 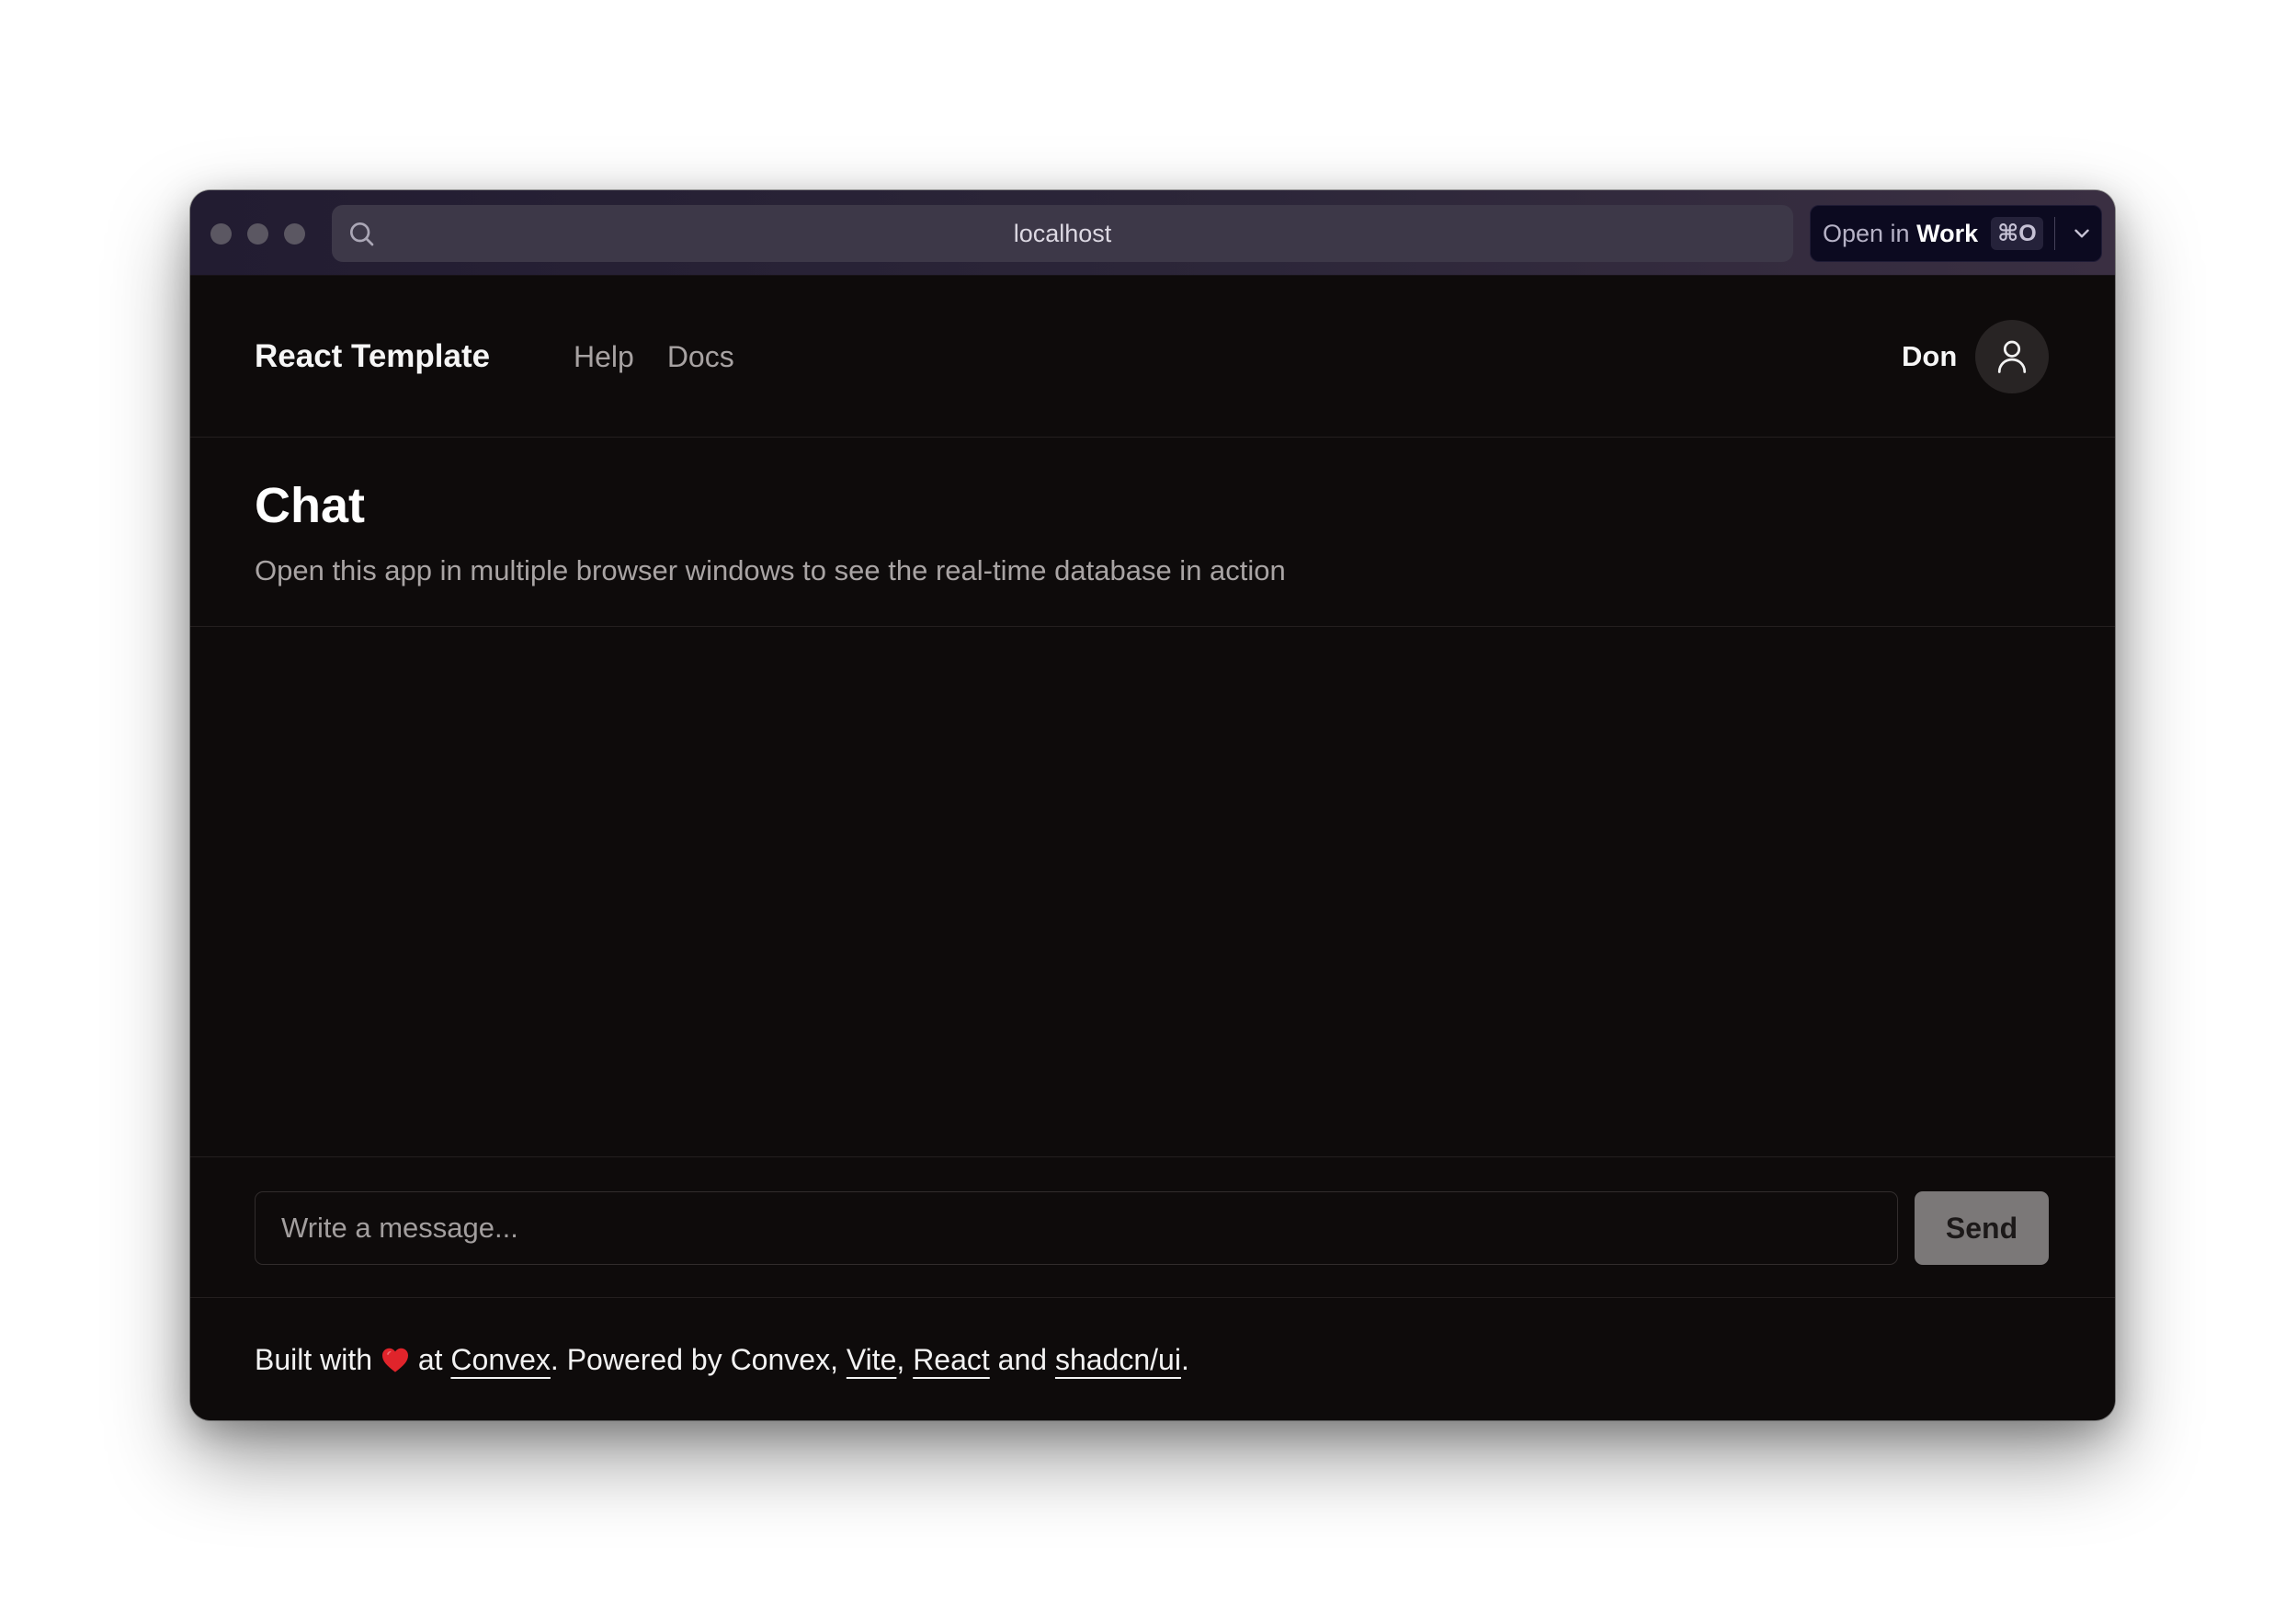 I want to click on browser-toolbar: localhost Open in Work ⌘O, so click(x=1152, y=233).